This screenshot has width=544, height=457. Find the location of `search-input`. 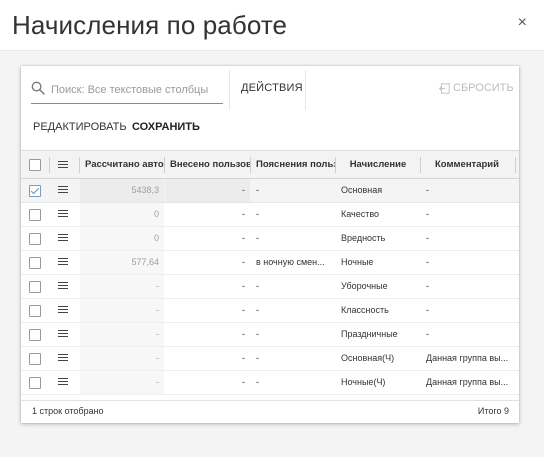

search-input is located at coordinates (136, 90).